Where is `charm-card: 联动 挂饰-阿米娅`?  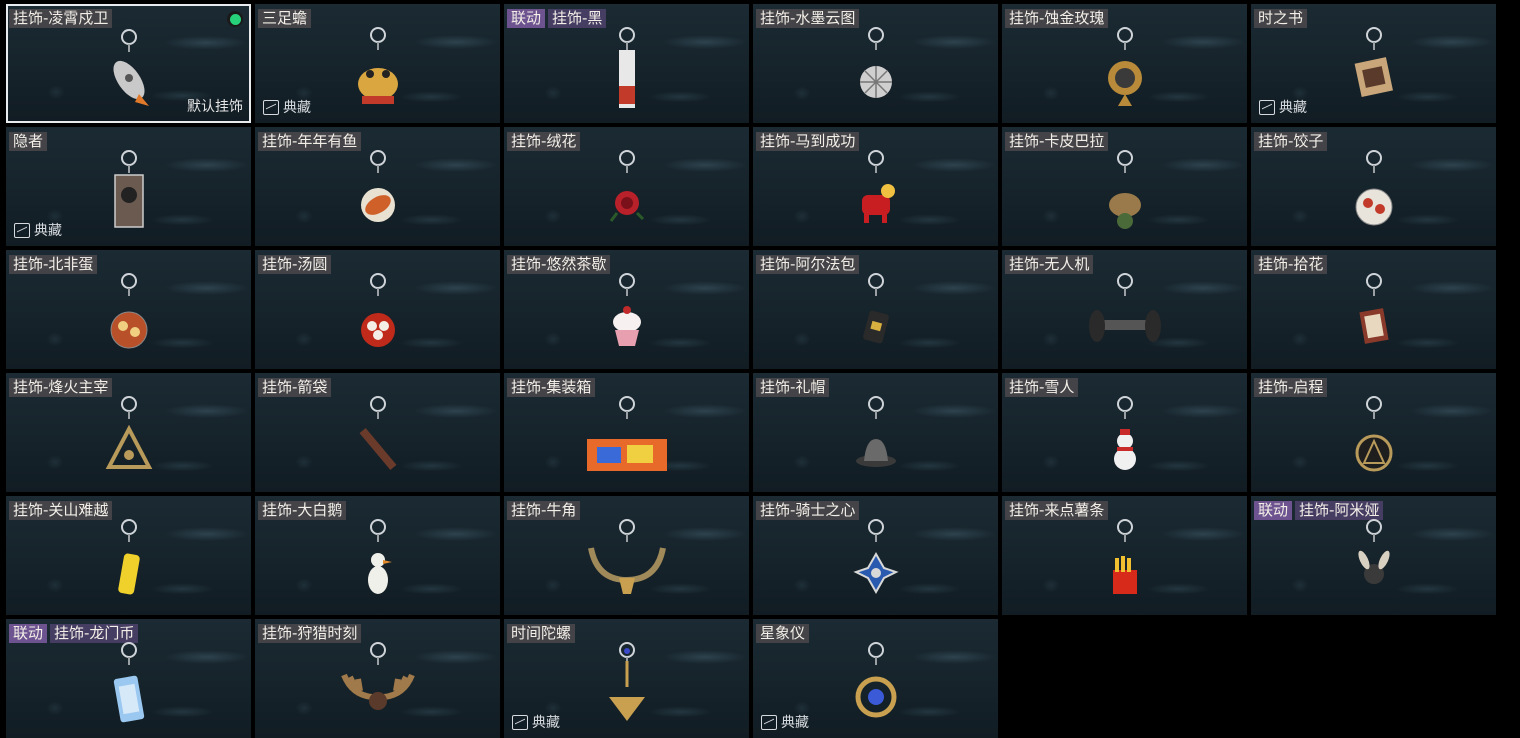
charm-card: 联动 挂饰-阿米娅 is located at coordinates (1373, 555).